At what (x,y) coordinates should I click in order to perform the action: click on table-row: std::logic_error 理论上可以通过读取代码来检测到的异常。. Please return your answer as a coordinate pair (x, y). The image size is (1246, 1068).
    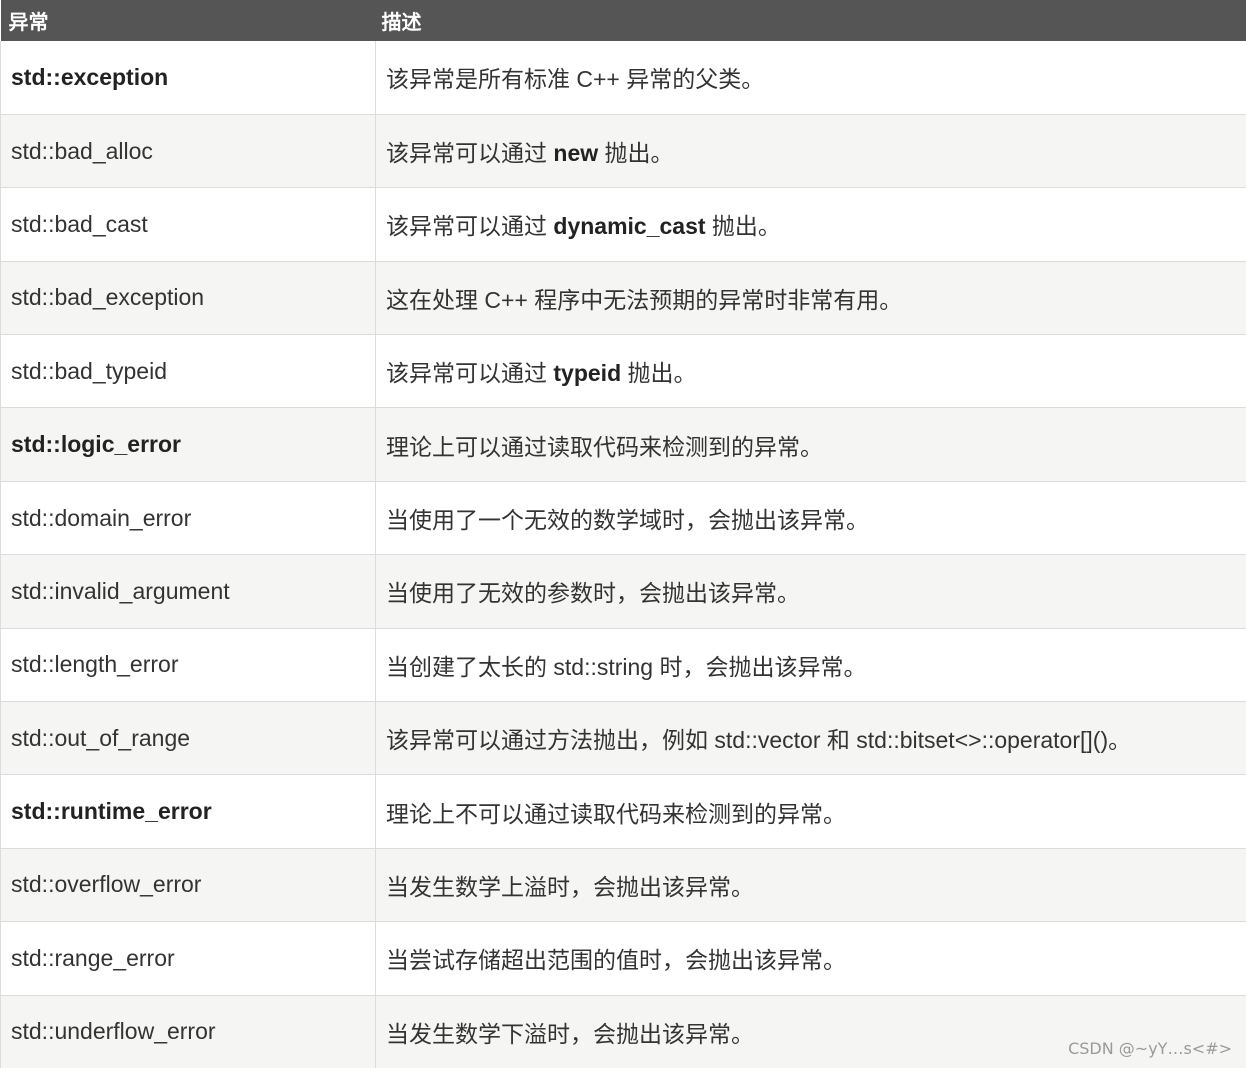
    Looking at the image, I should click on (623, 444).